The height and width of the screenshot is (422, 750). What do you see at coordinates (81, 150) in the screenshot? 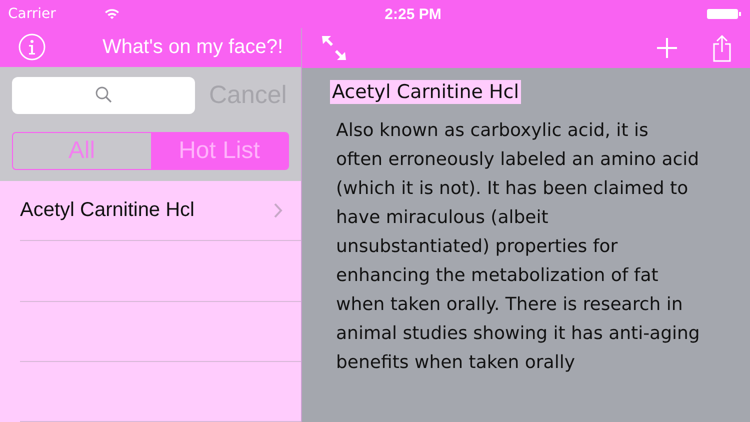
I see `segment-tab: All` at bounding box center [81, 150].